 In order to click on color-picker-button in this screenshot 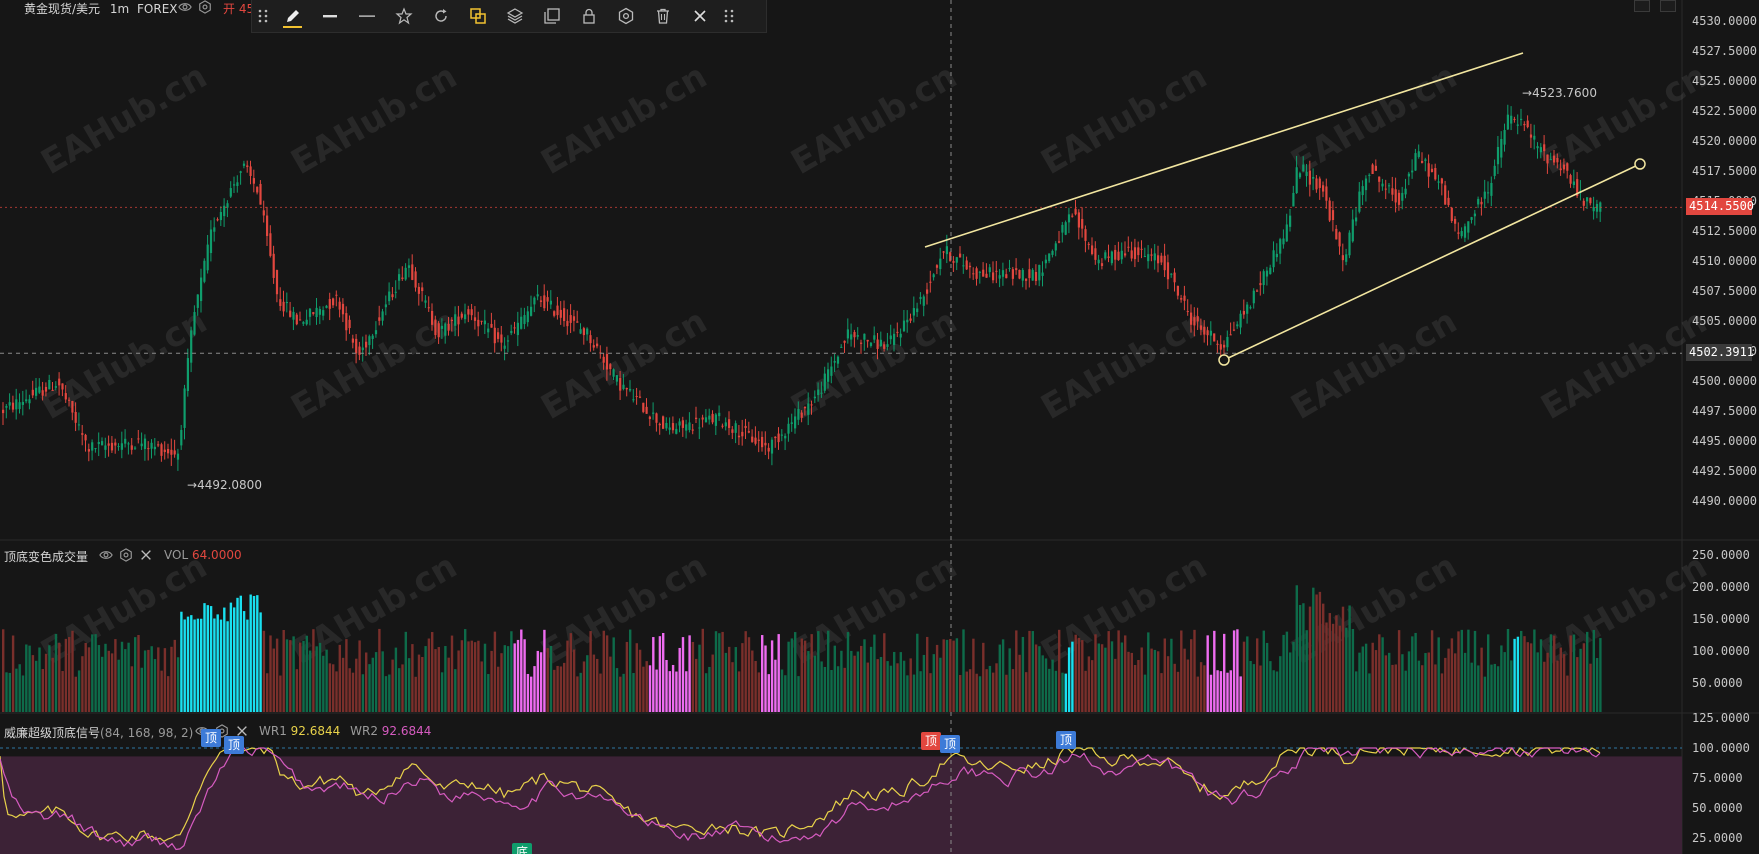, I will do `click(477, 16)`.